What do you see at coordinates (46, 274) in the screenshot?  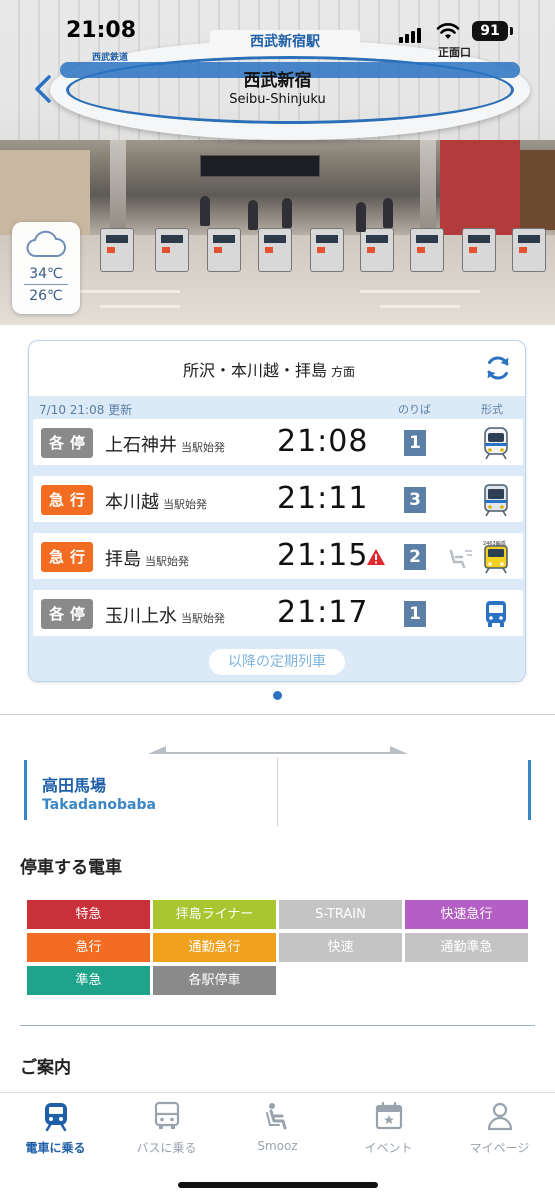 I see `temperature-high: 34℃` at bounding box center [46, 274].